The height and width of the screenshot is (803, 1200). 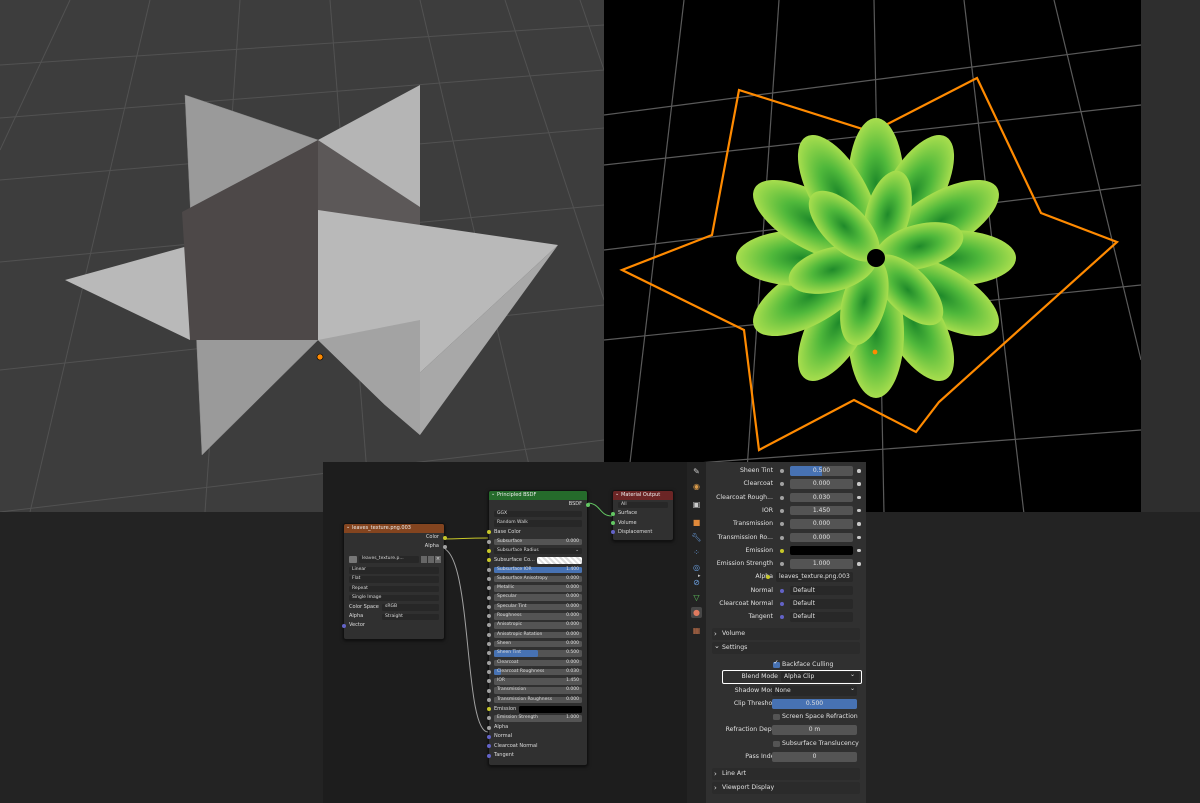 I want to click on pass-index-field: 0, so click(x=814, y=757).